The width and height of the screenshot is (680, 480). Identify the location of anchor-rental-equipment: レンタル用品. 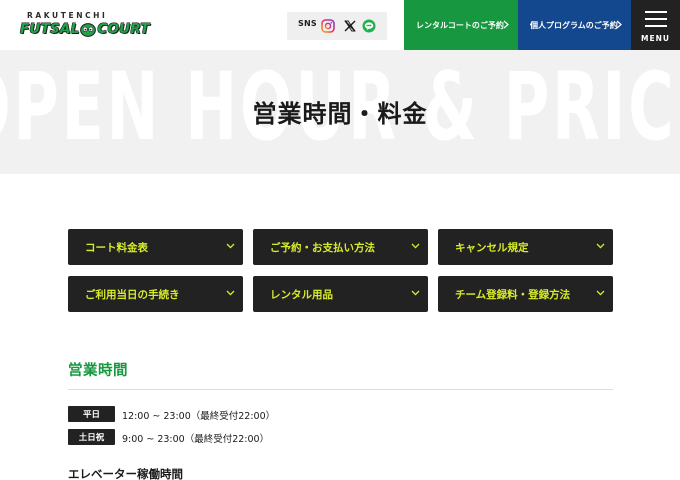
(340, 294).